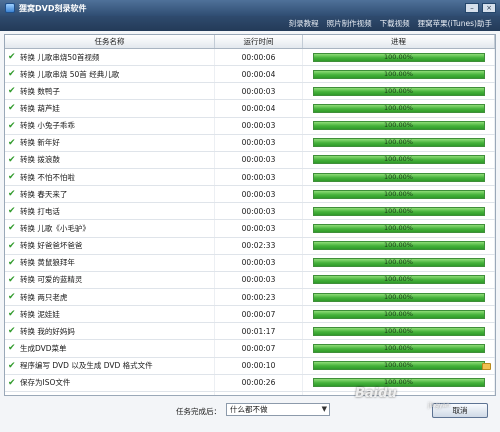 This screenshot has width=500, height=432. What do you see at coordinates (110, 108) in the screenshot?
I see `task-name-cell: ✔ 转换 葫芦娃` at bounding box center [110, 108].